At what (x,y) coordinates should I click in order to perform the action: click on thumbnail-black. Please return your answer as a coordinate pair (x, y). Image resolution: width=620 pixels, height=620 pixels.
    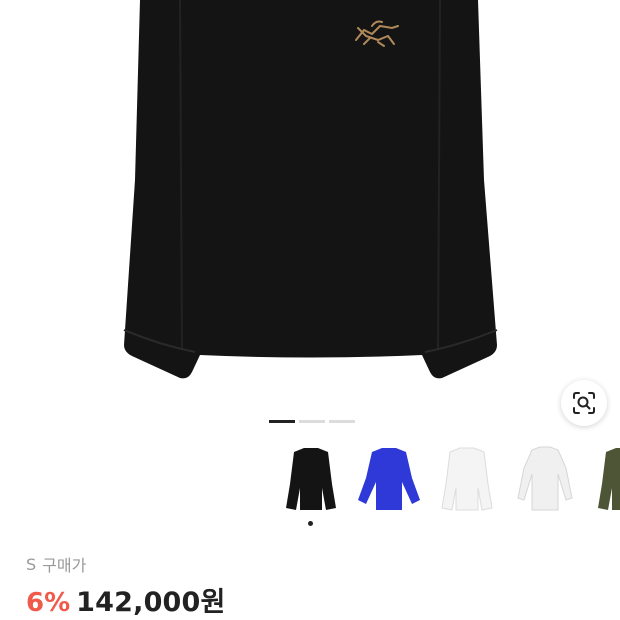
    Looking at the image, I should click on (311, 478).